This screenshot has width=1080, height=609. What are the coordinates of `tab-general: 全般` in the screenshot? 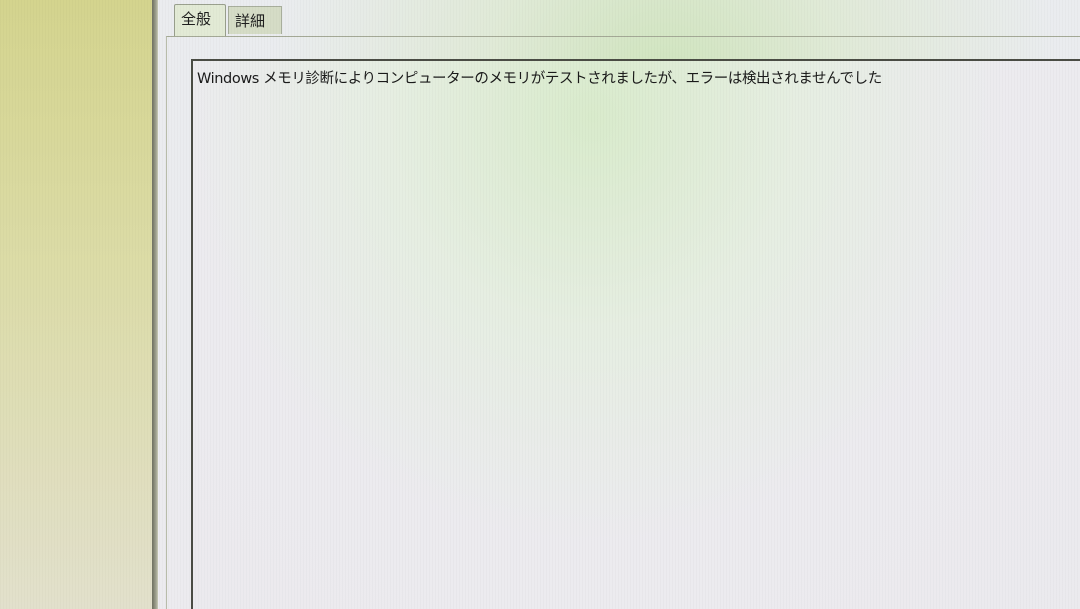 It's located at (200, 20).